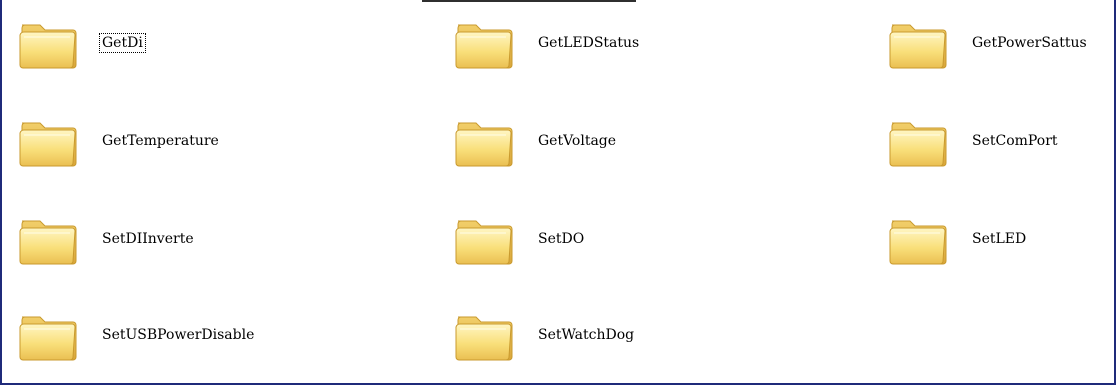  I want to click on folder-item-setwatchdog: SetWatchDog, so click(544, 335).